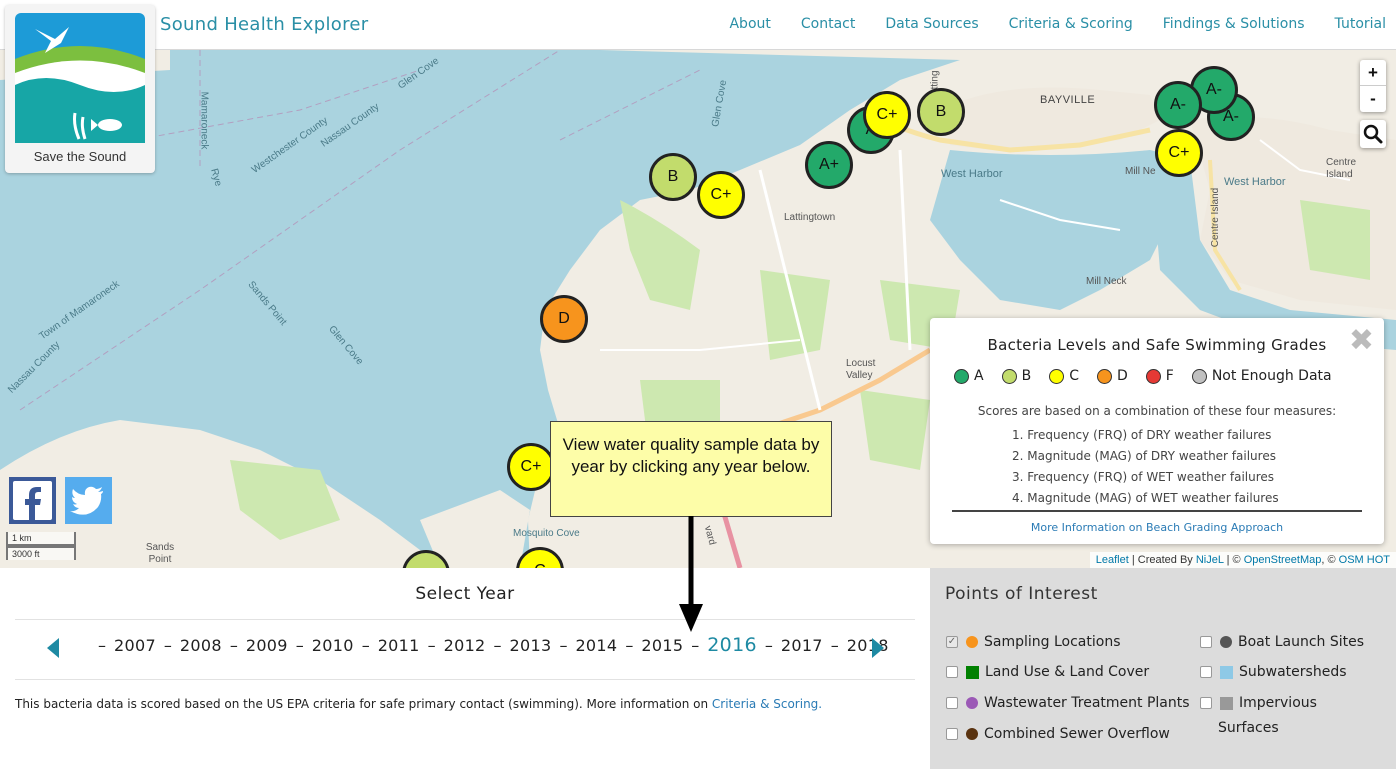 The height and width of the screenshot is (769, 1396). Describe the element at coordinates (1373, 134) in the screenshot. I see `map-search-button` at that location.